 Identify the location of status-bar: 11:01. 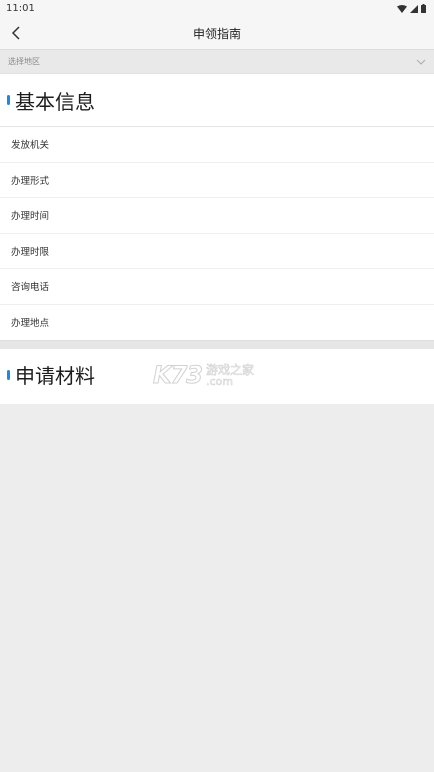
(217, 8).